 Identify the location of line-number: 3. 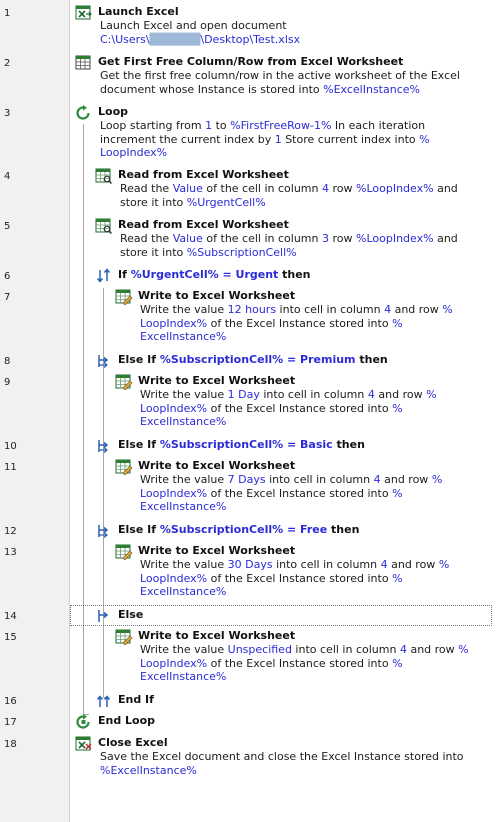
(7, 113).